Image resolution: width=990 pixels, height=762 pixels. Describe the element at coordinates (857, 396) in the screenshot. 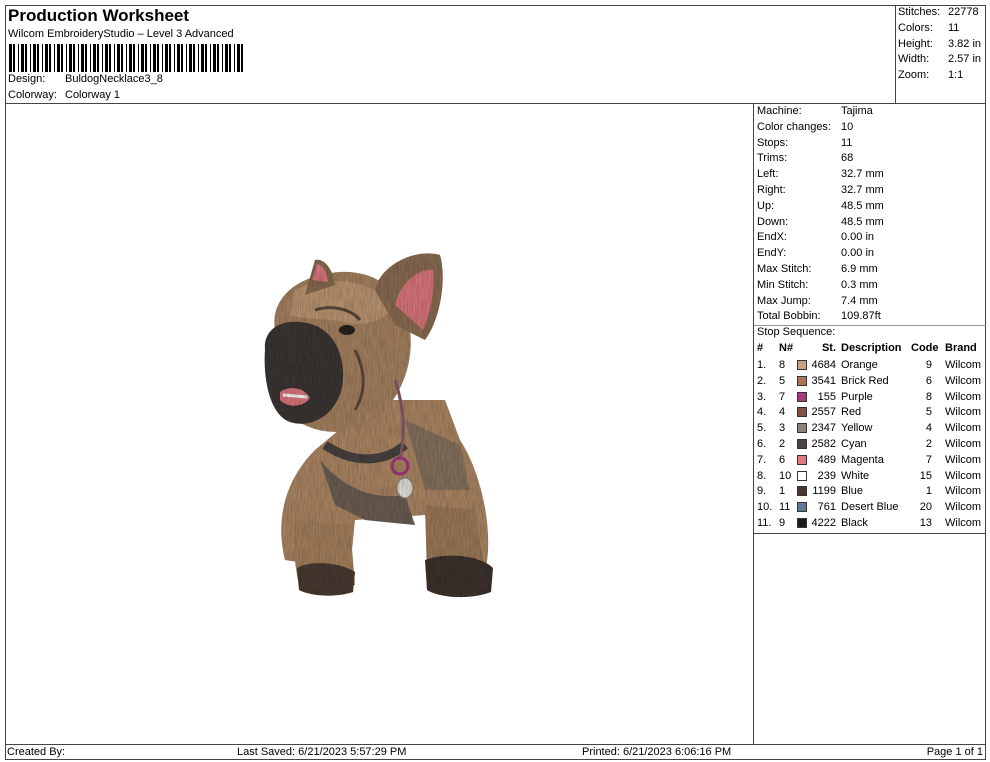

I see `color-description: Purple` at that location.